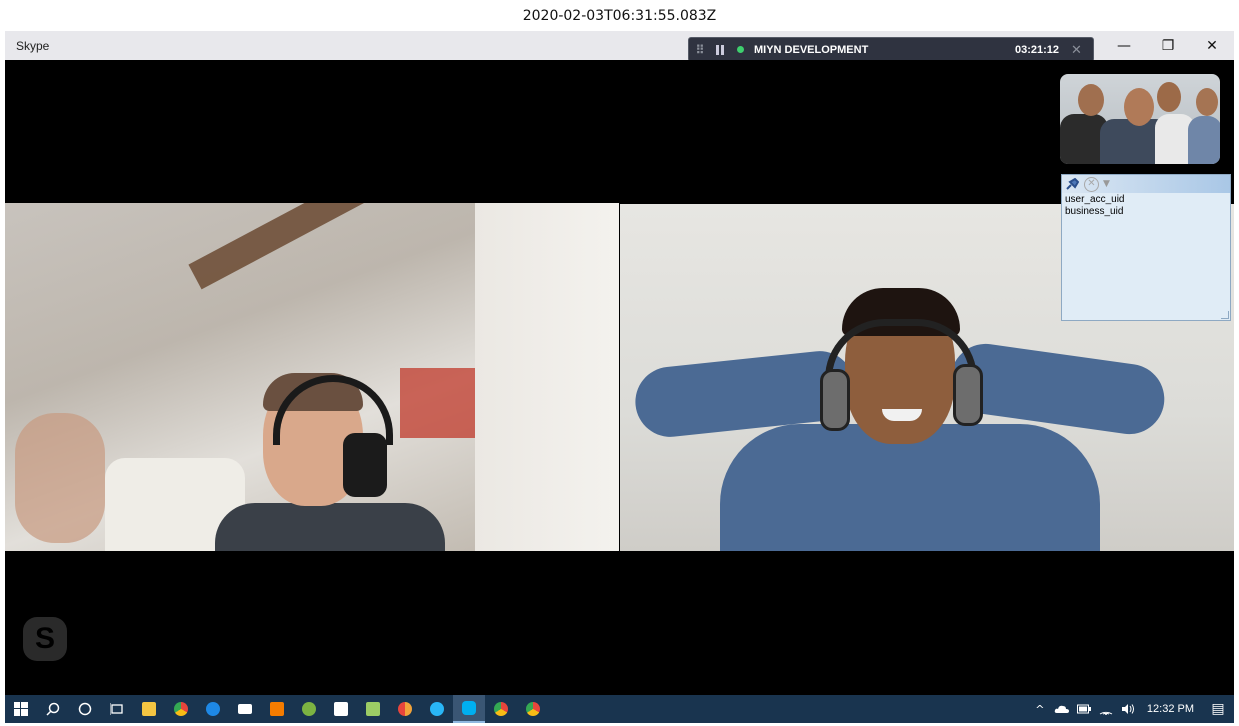  What do you see at coordinates (1124, 45) in the screenshot?
I see `minimize-button: —` at bounding box center [1124, 45].